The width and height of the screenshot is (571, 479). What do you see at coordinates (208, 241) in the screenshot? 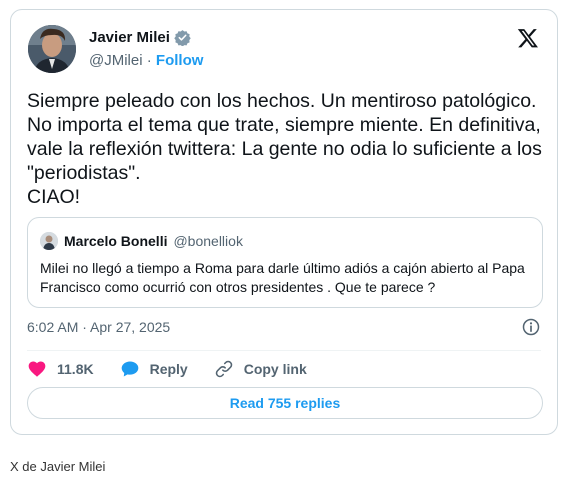
I see `quoted-author-handle: @bonelliok` at bounding box center [208, 241].